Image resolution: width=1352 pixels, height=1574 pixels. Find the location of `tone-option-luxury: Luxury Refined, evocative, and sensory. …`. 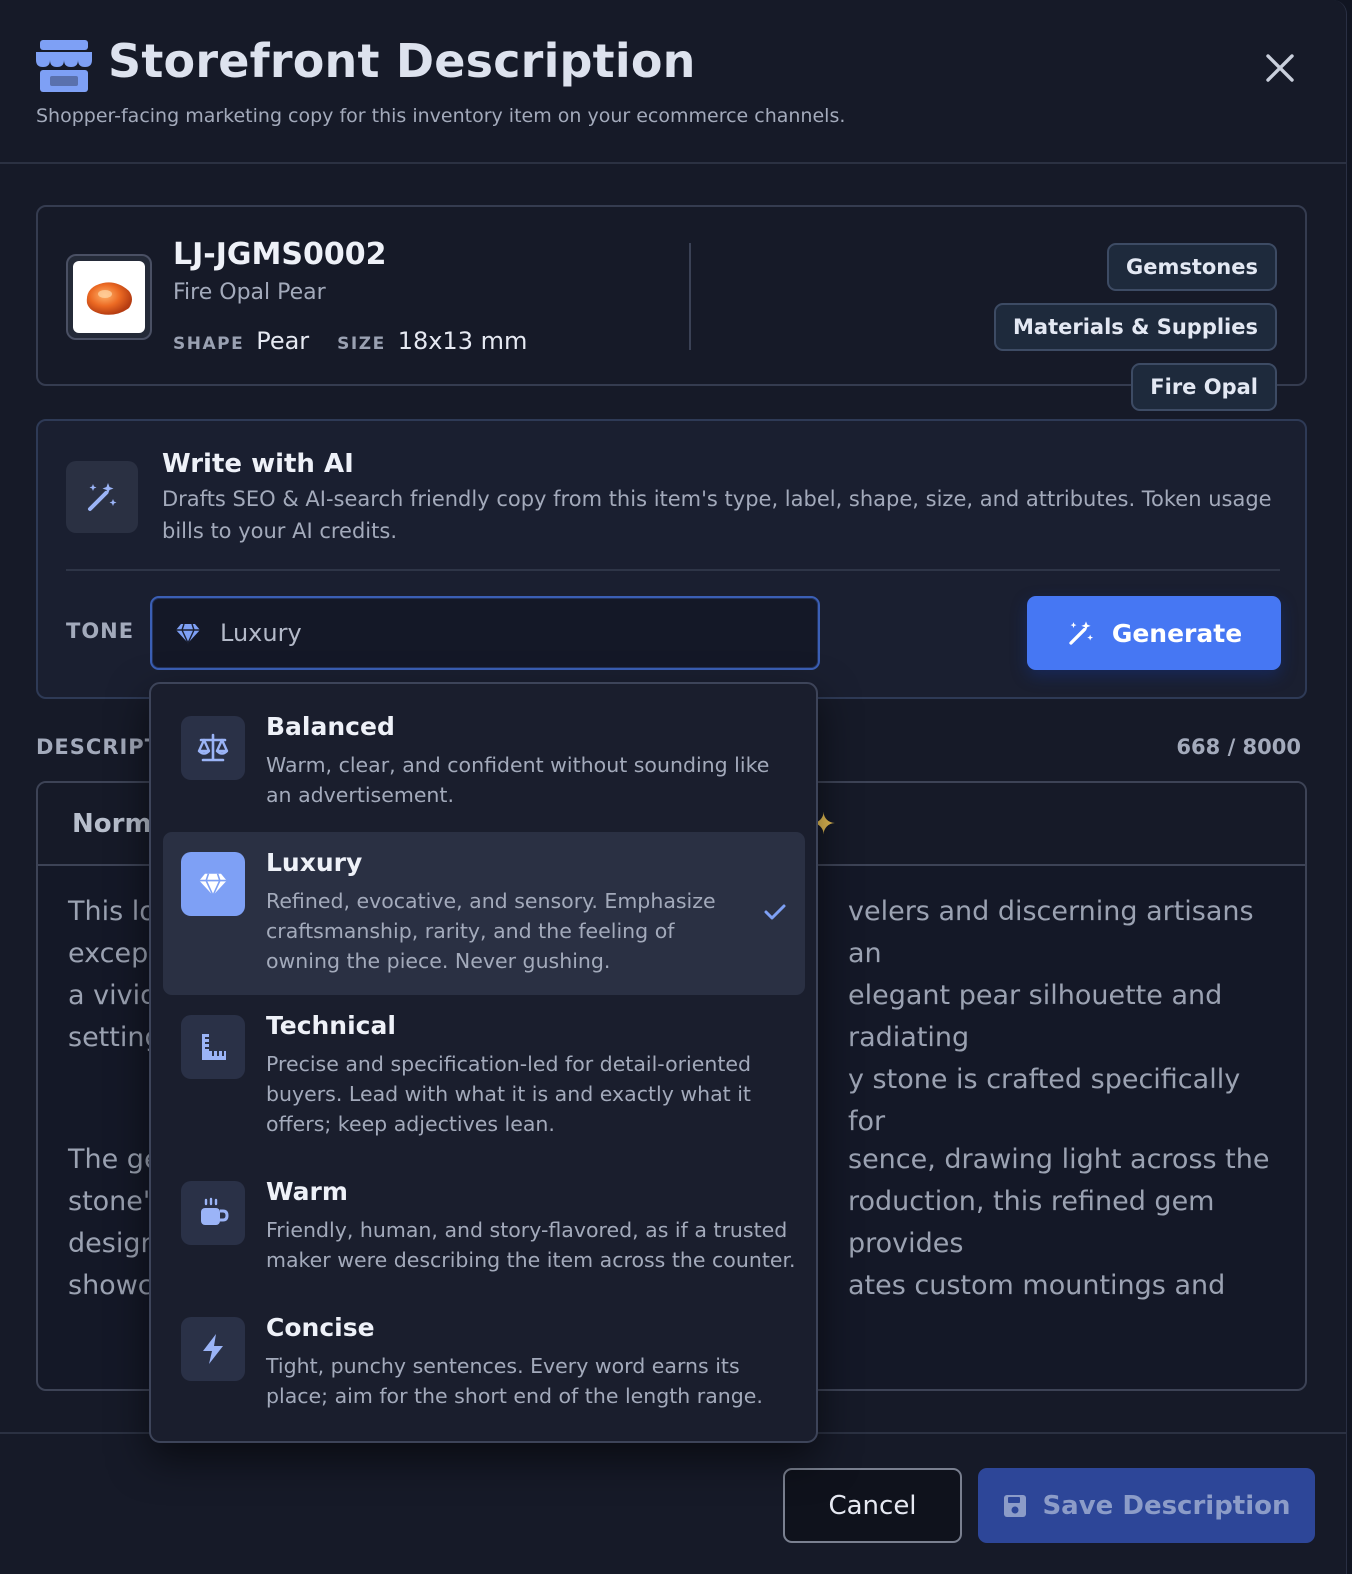

tone-option-luxury: Luxury Refined, evocative, and sensory. … is located at coordinates (484, 913).